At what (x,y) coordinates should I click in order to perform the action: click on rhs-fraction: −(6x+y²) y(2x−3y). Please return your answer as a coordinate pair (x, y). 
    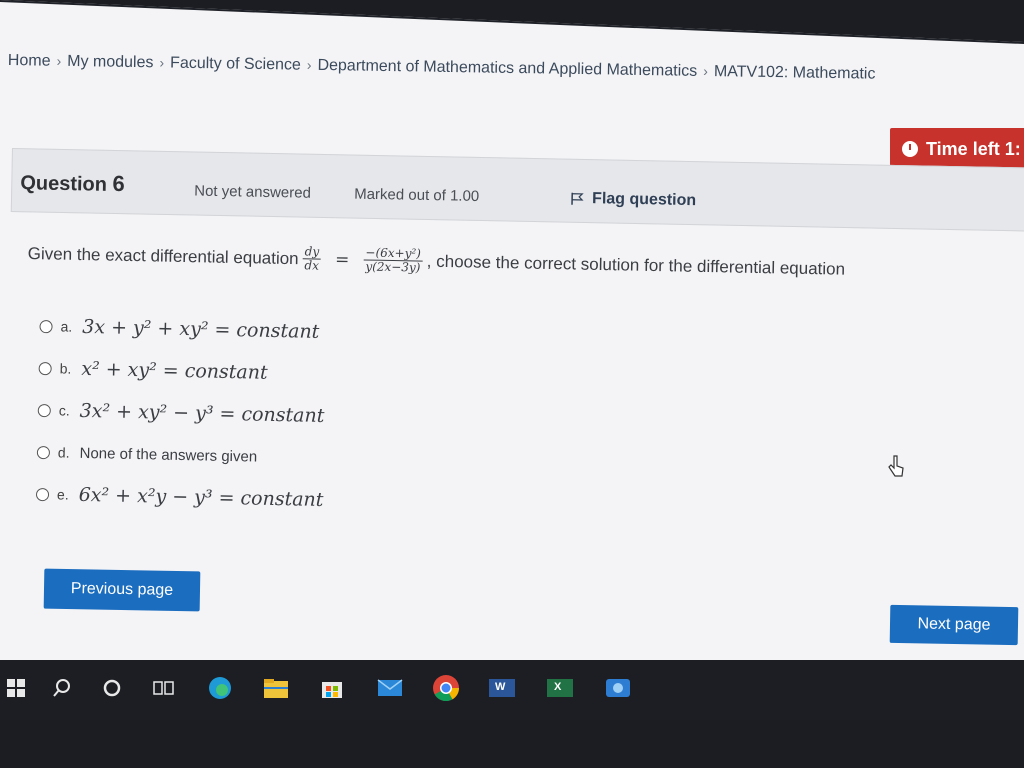
    Looking at the image, I should click on (393, 260).